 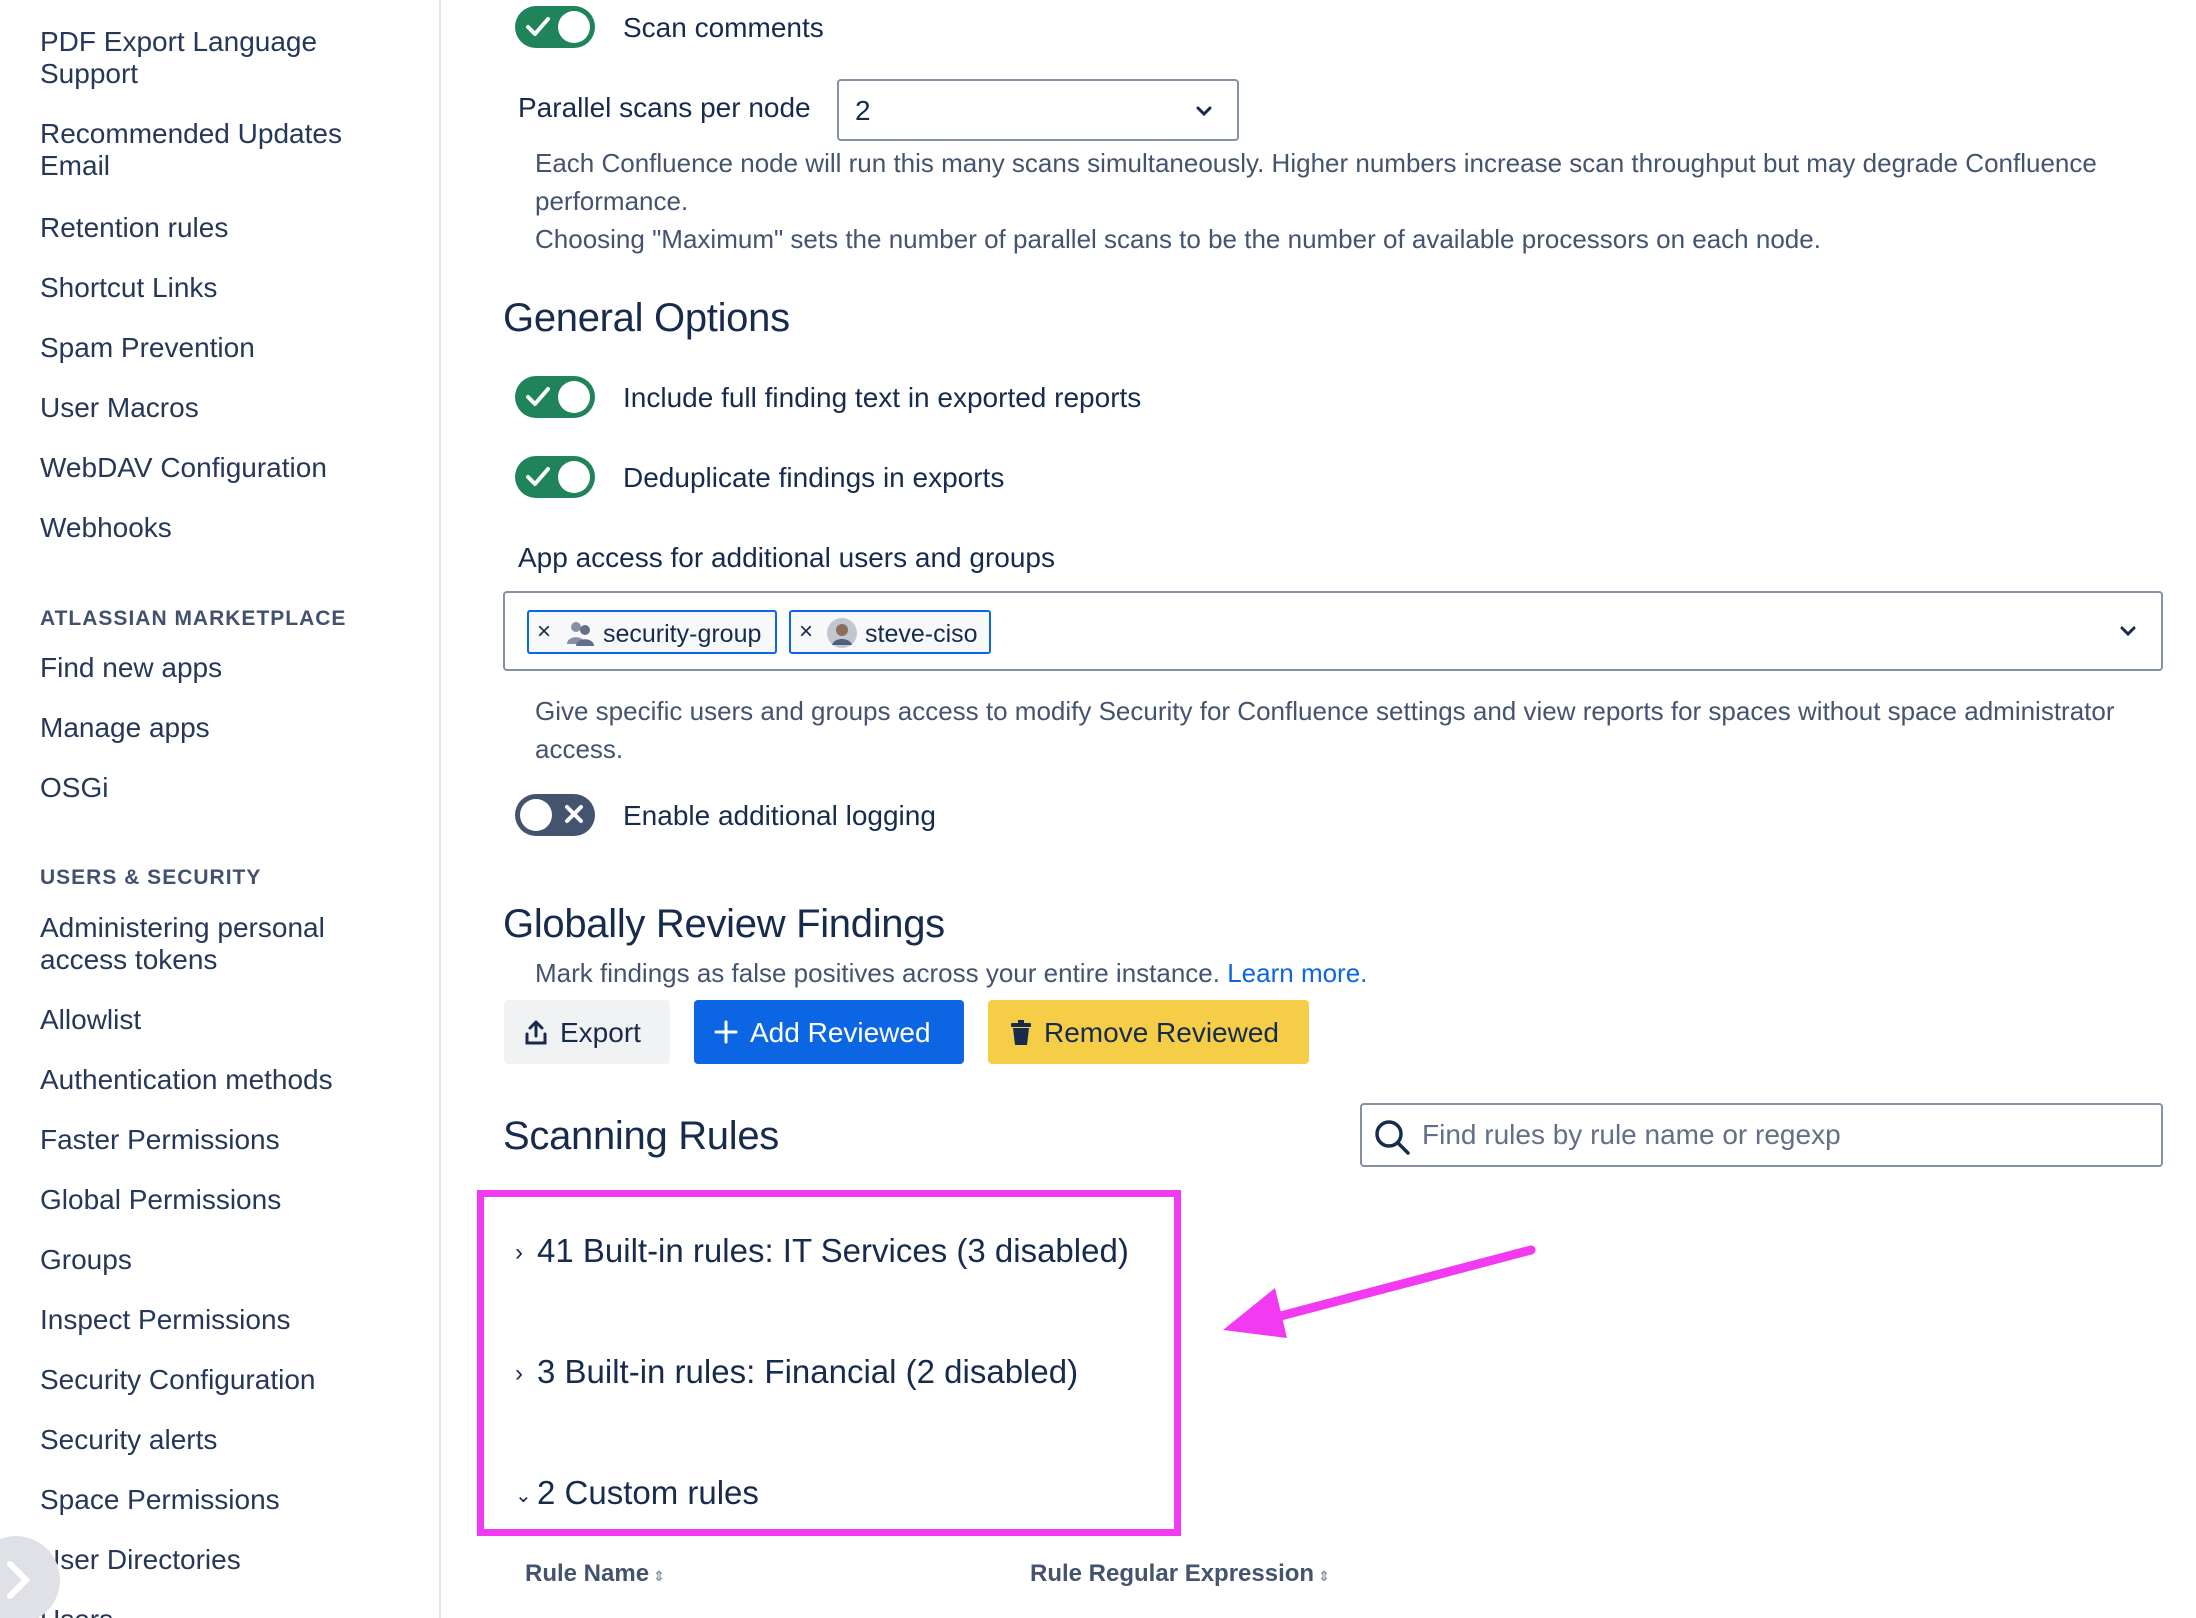 I want to click on parallel-scans-value: 2, so click(x=863, y=110).